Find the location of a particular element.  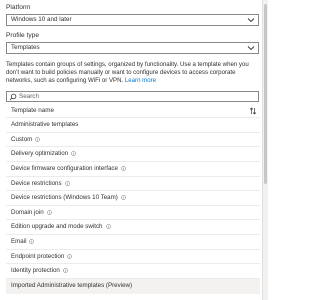

template-name-column-header: Template name is located at coordinates (133, 111).